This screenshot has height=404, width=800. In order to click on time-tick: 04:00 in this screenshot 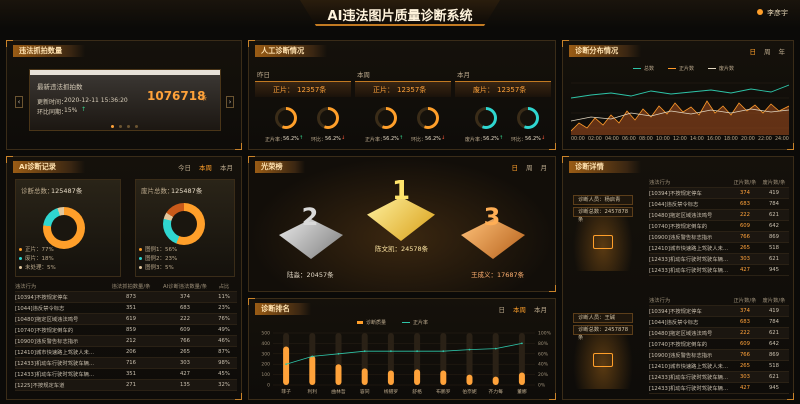, I will do `click(612, 139)`.